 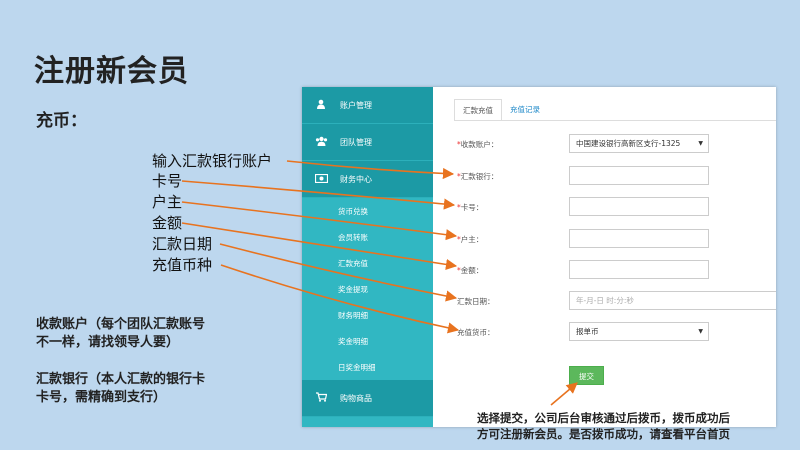 I want to click on amount-input, so click(x=639, y=269).